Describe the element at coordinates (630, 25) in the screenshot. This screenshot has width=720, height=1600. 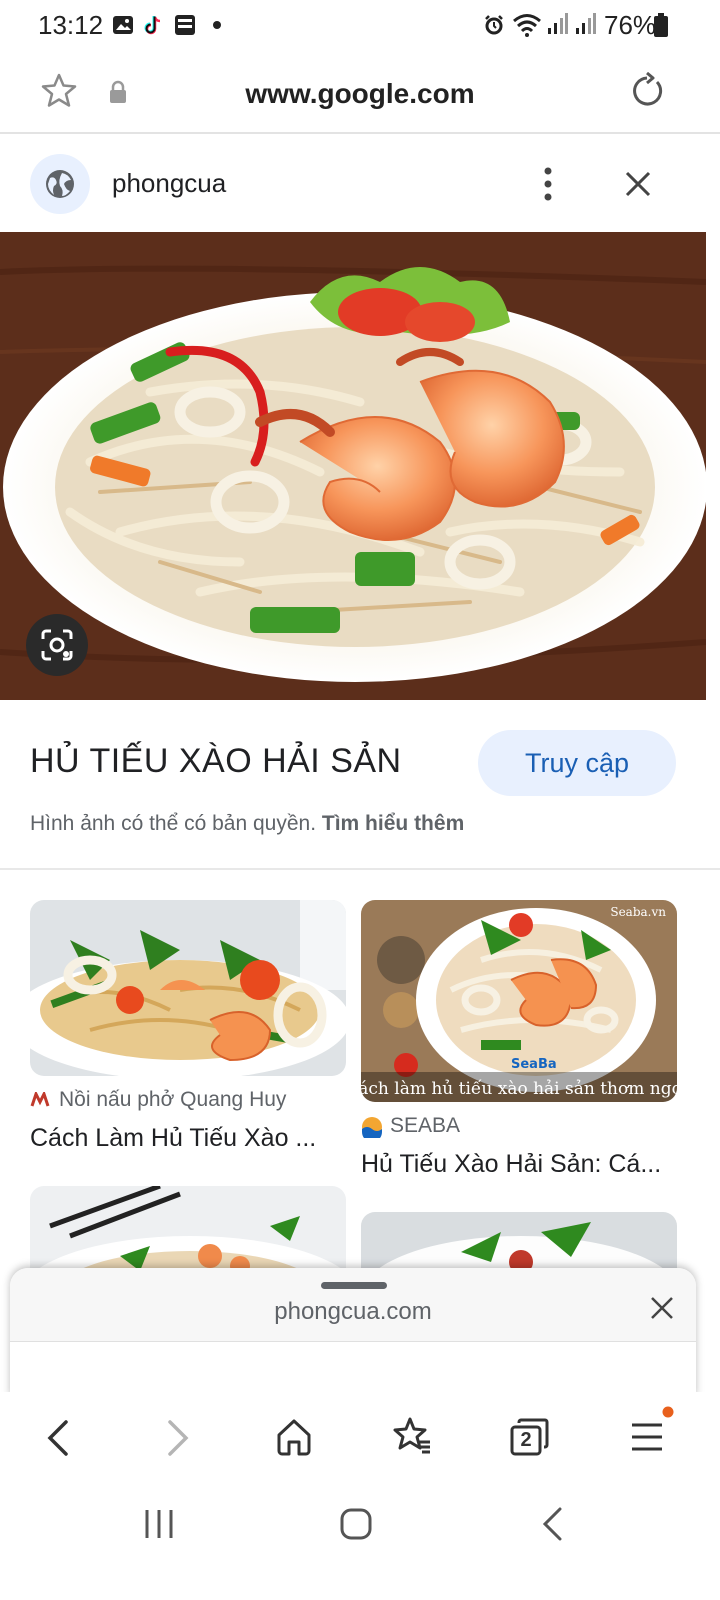
I see `battery-percent: 76%` at that location.